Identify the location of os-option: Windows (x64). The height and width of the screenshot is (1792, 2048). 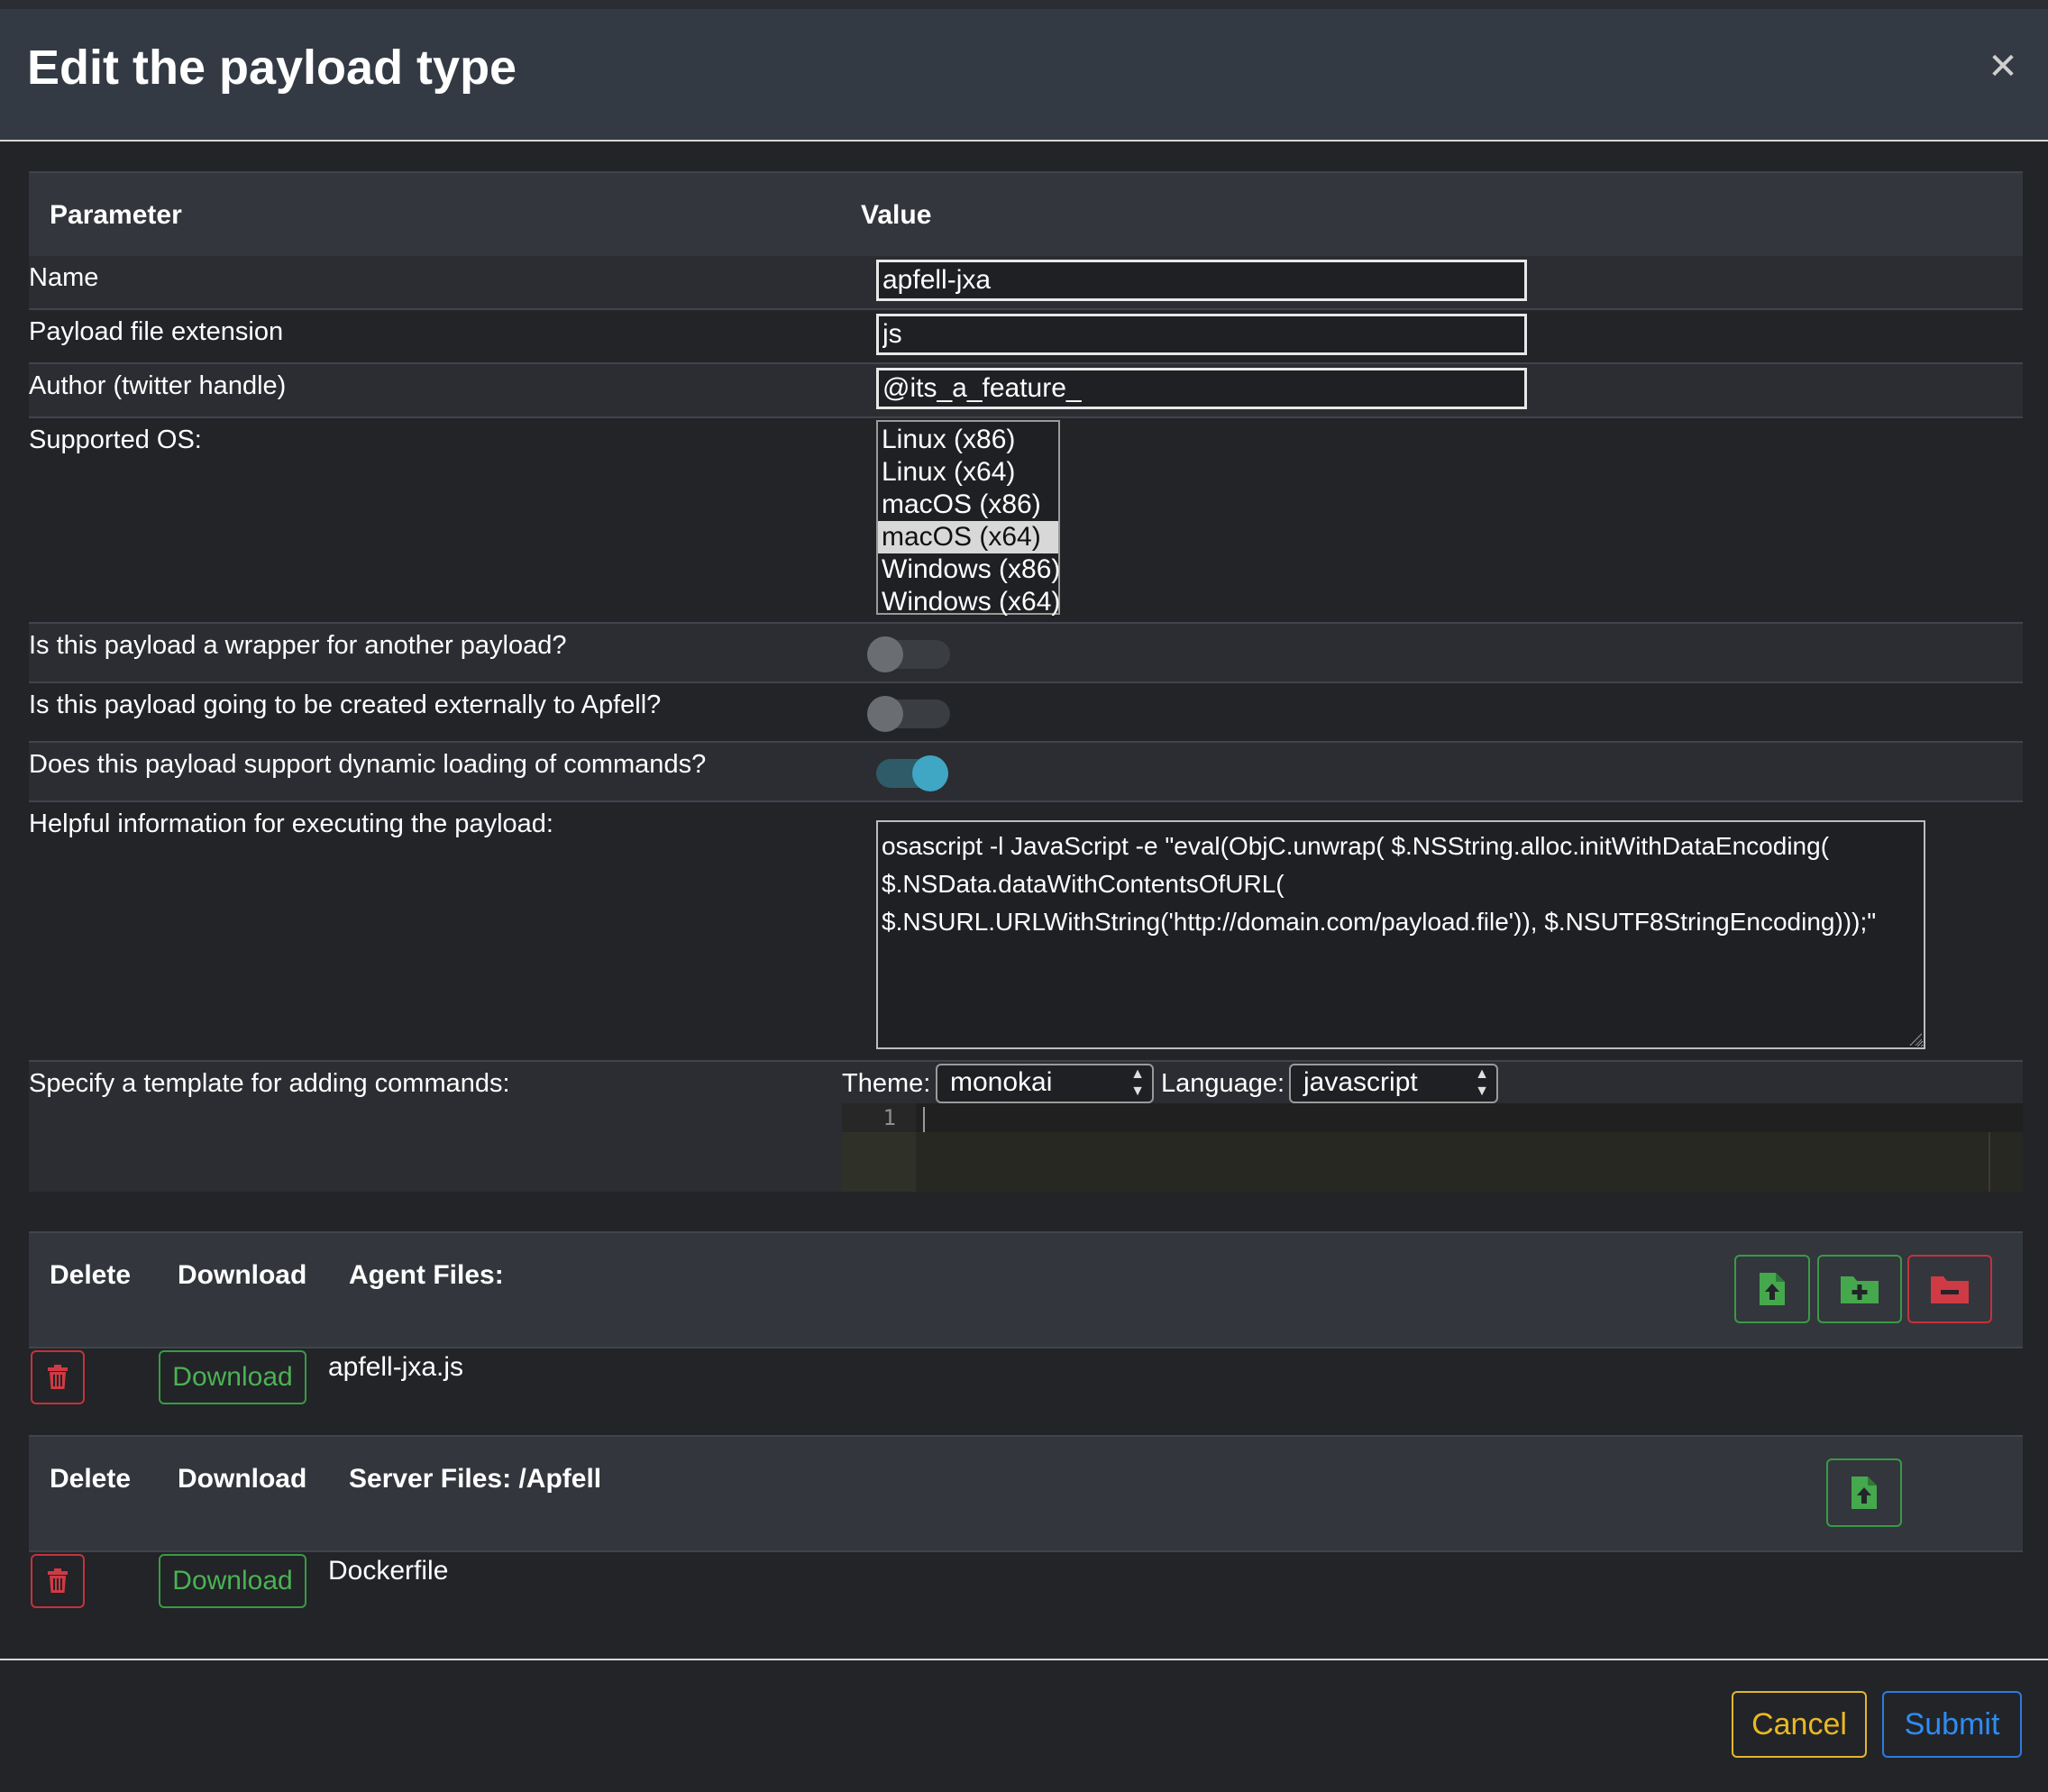
(969, 602).